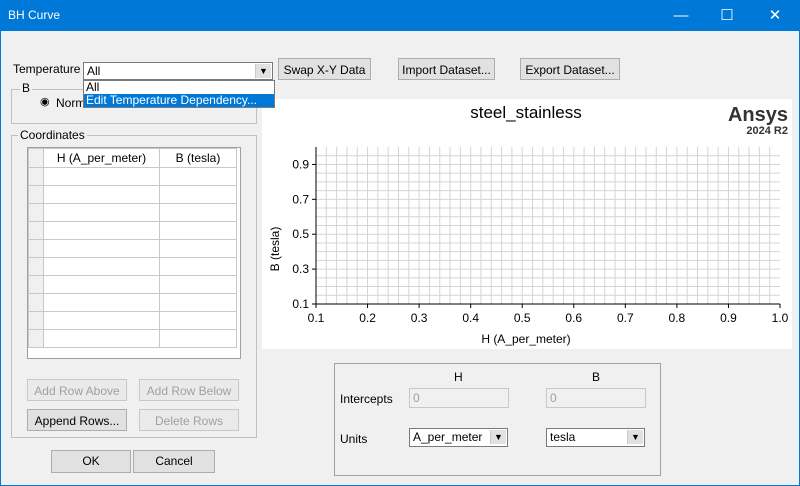  Describe the element at coordinates (189, 390) in the screenshot. I see `add-row-below-button: Add Row Below` at that location.